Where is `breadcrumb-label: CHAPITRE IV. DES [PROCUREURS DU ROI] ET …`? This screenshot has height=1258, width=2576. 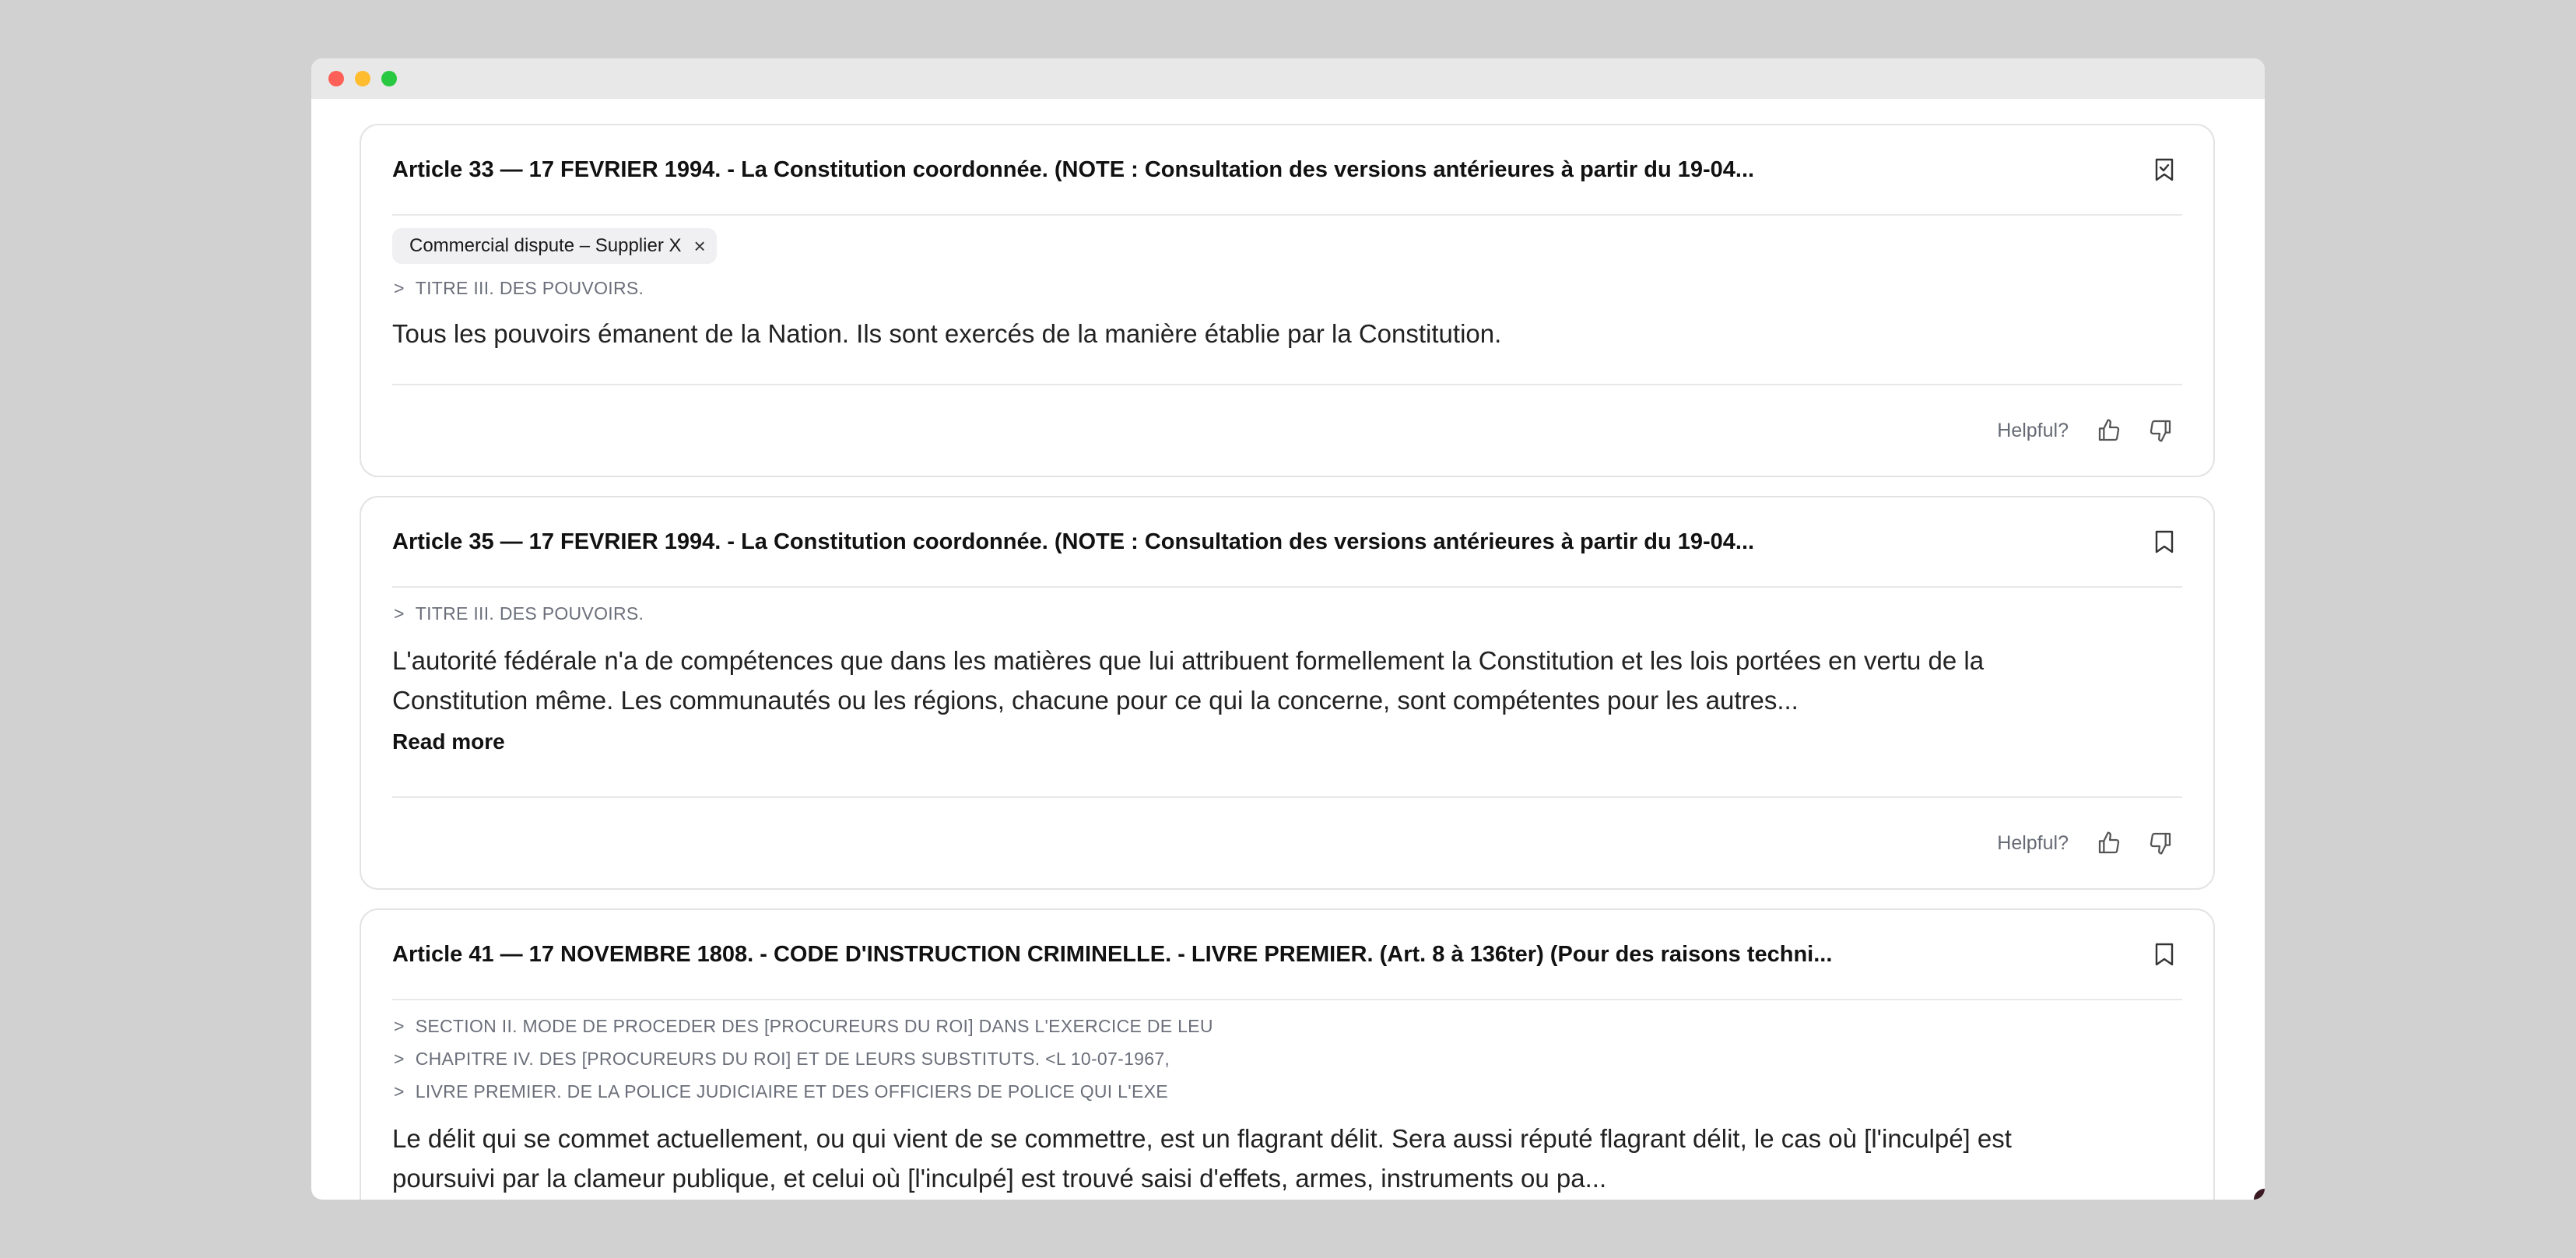 breadcrumb-label: CHAPITRE IV. DES [PROCUREURS DU ROI] ET … is located at coordinates (793, 1058).